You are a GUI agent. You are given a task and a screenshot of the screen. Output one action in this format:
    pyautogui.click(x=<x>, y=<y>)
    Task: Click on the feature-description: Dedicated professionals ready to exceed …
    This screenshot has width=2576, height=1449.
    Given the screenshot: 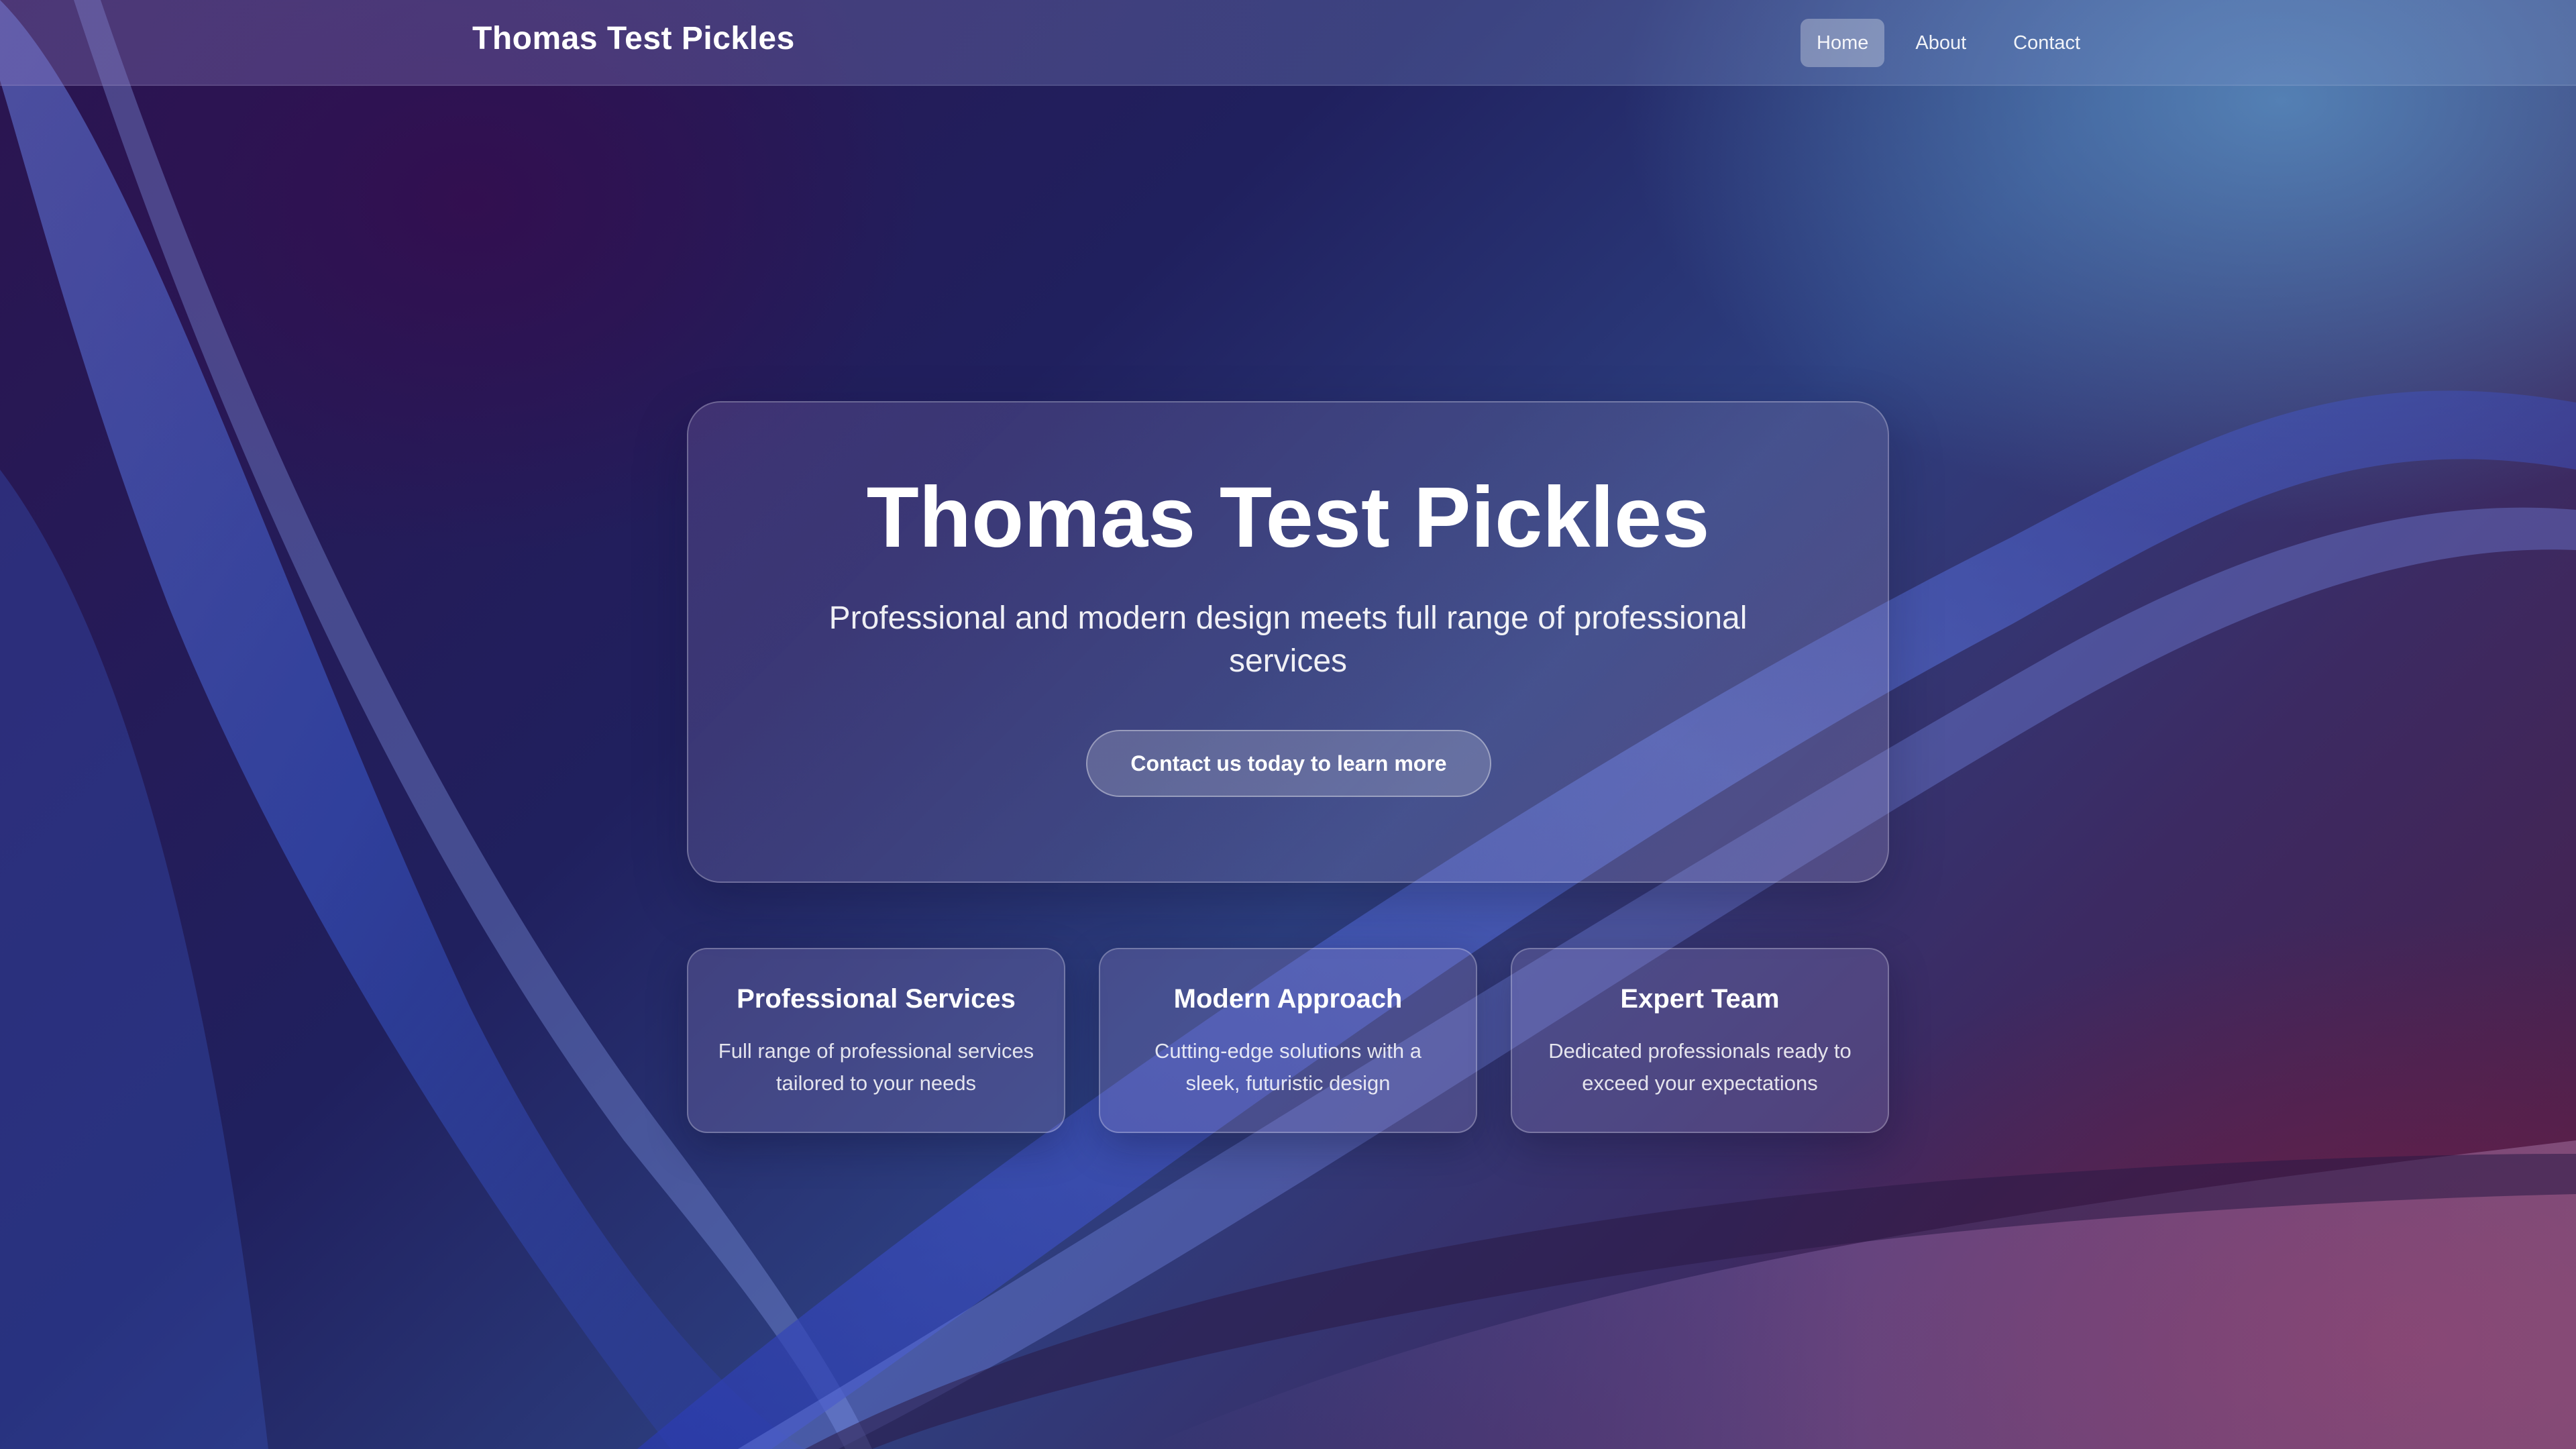 What is the action you would take?
    pyautogui.click(x=1699, y=1067)
    